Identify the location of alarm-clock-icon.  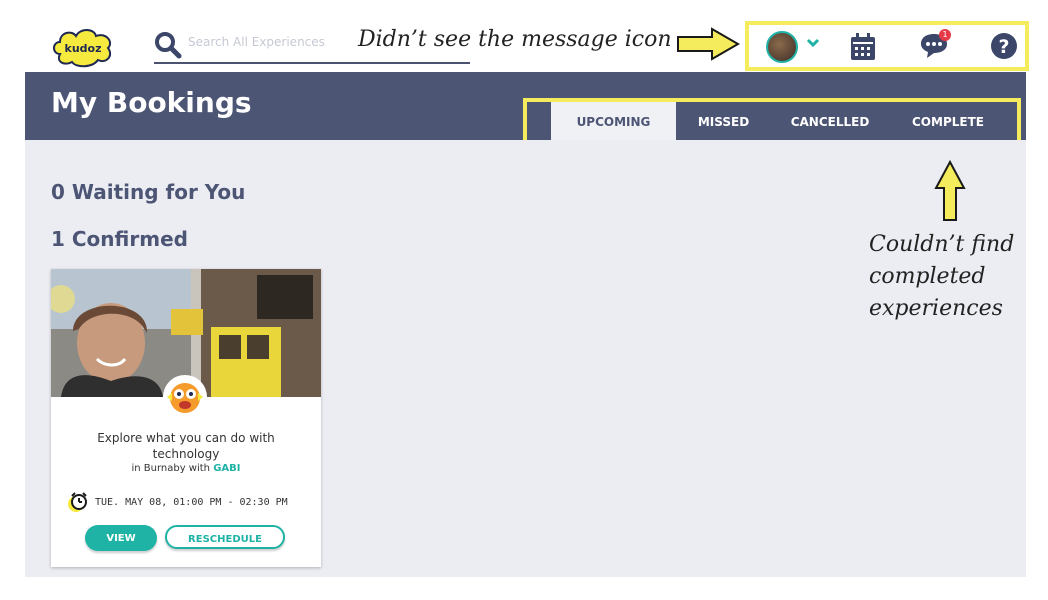
(77, 502).